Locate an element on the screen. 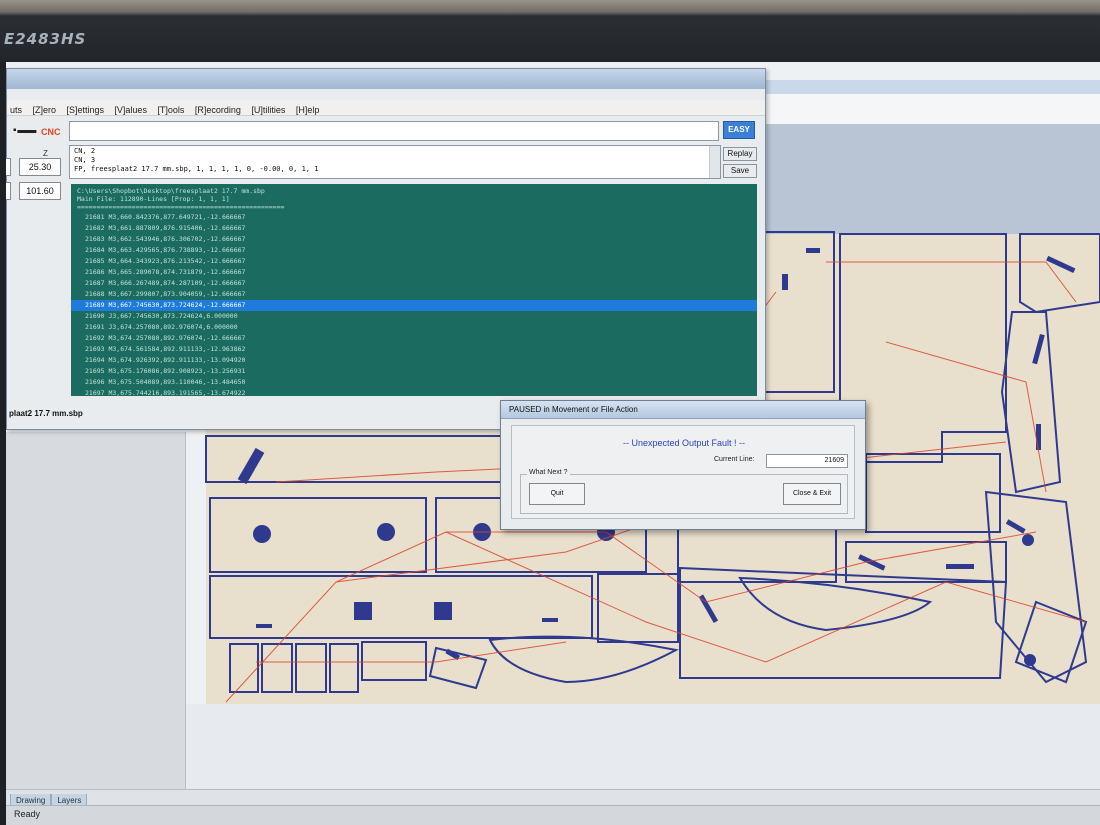  current-line-label: Current Line: is located at coordinates (734, 459).